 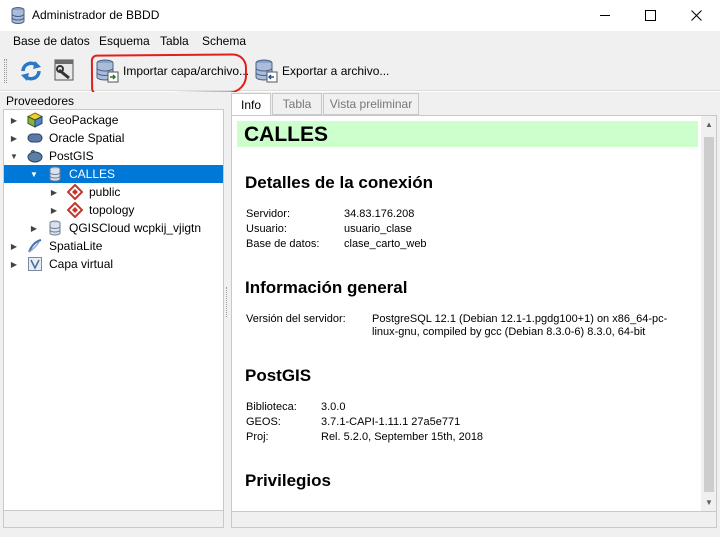 I want to click on tree-item-label: CALLES, so click(x=92, y=174).